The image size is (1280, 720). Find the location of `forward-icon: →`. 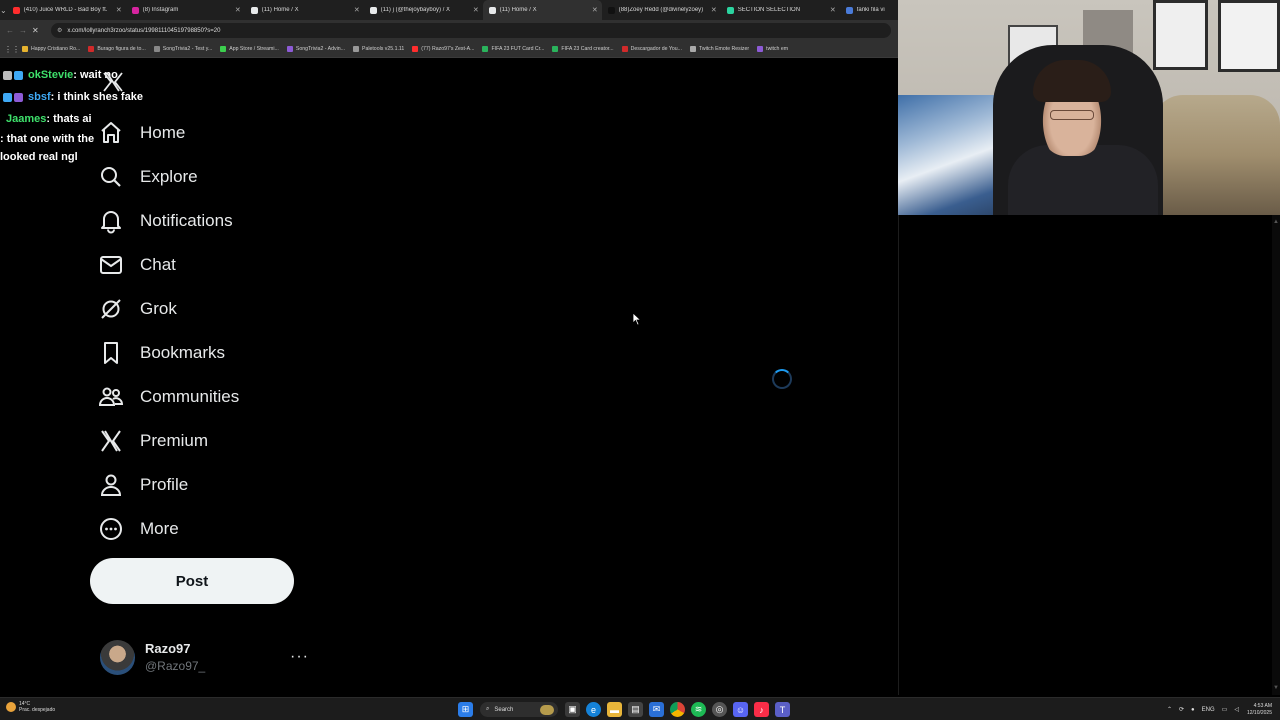

forward-icon: → is located at coordinates (24, 30).